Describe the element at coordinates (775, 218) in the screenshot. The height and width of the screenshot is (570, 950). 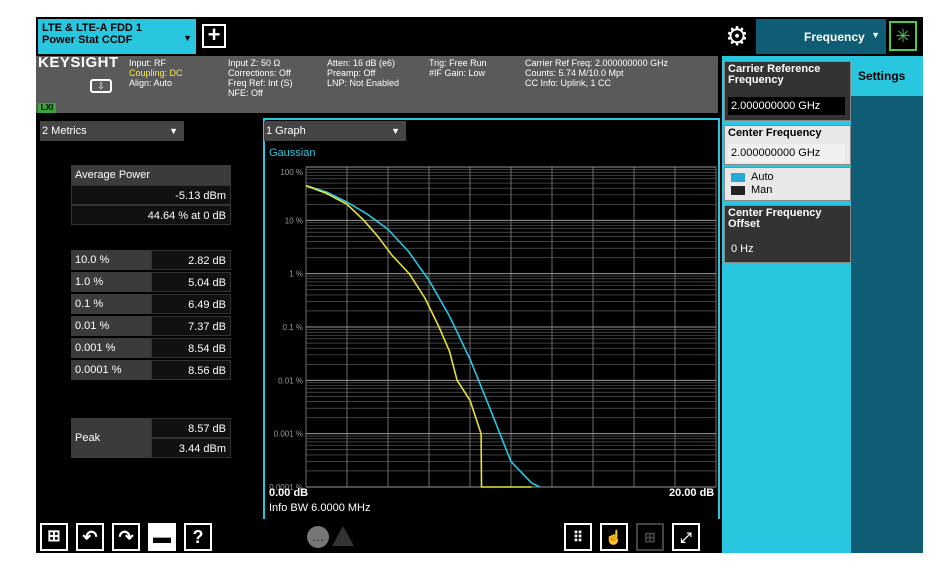
I see `center-freq-offset-label: Center Frequency Offset` at that location.